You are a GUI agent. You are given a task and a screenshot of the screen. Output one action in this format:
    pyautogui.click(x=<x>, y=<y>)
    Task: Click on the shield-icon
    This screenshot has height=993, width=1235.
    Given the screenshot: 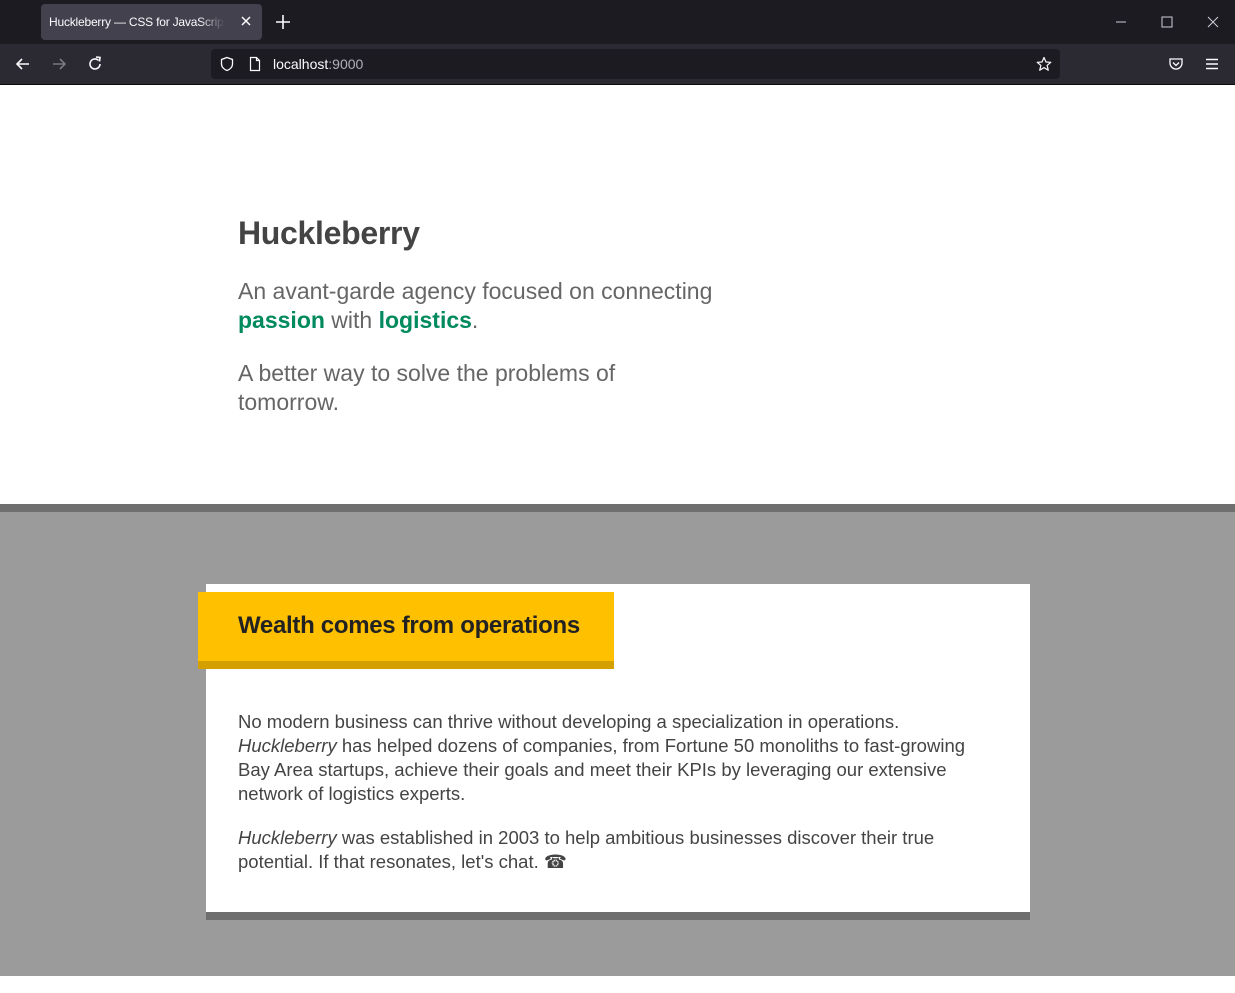 What is the action you would take?
    pyautogui.click(x=227, y=64)
    